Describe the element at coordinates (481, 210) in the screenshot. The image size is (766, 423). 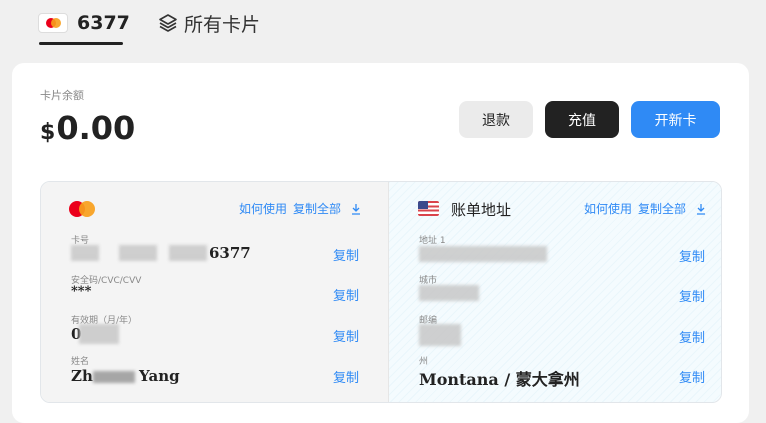
I see `billing-title: 账单地址` at that location.